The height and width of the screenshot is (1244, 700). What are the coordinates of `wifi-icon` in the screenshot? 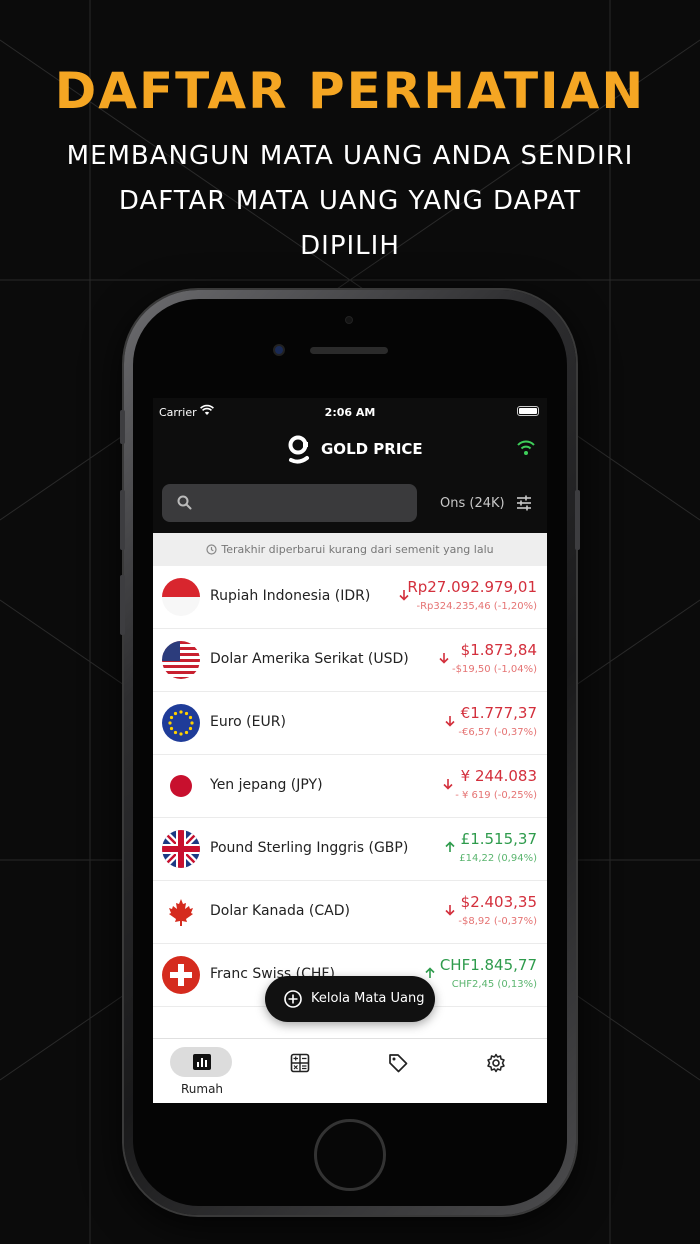 It's located at (526, 447).